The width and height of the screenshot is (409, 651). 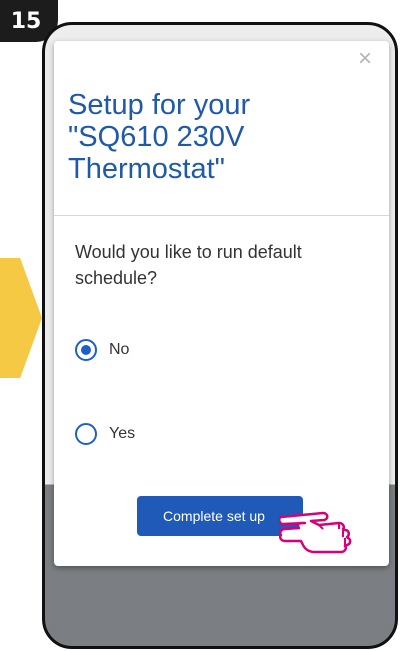 I want to click on title-line: Setup for your, so click(x=159, y=105).